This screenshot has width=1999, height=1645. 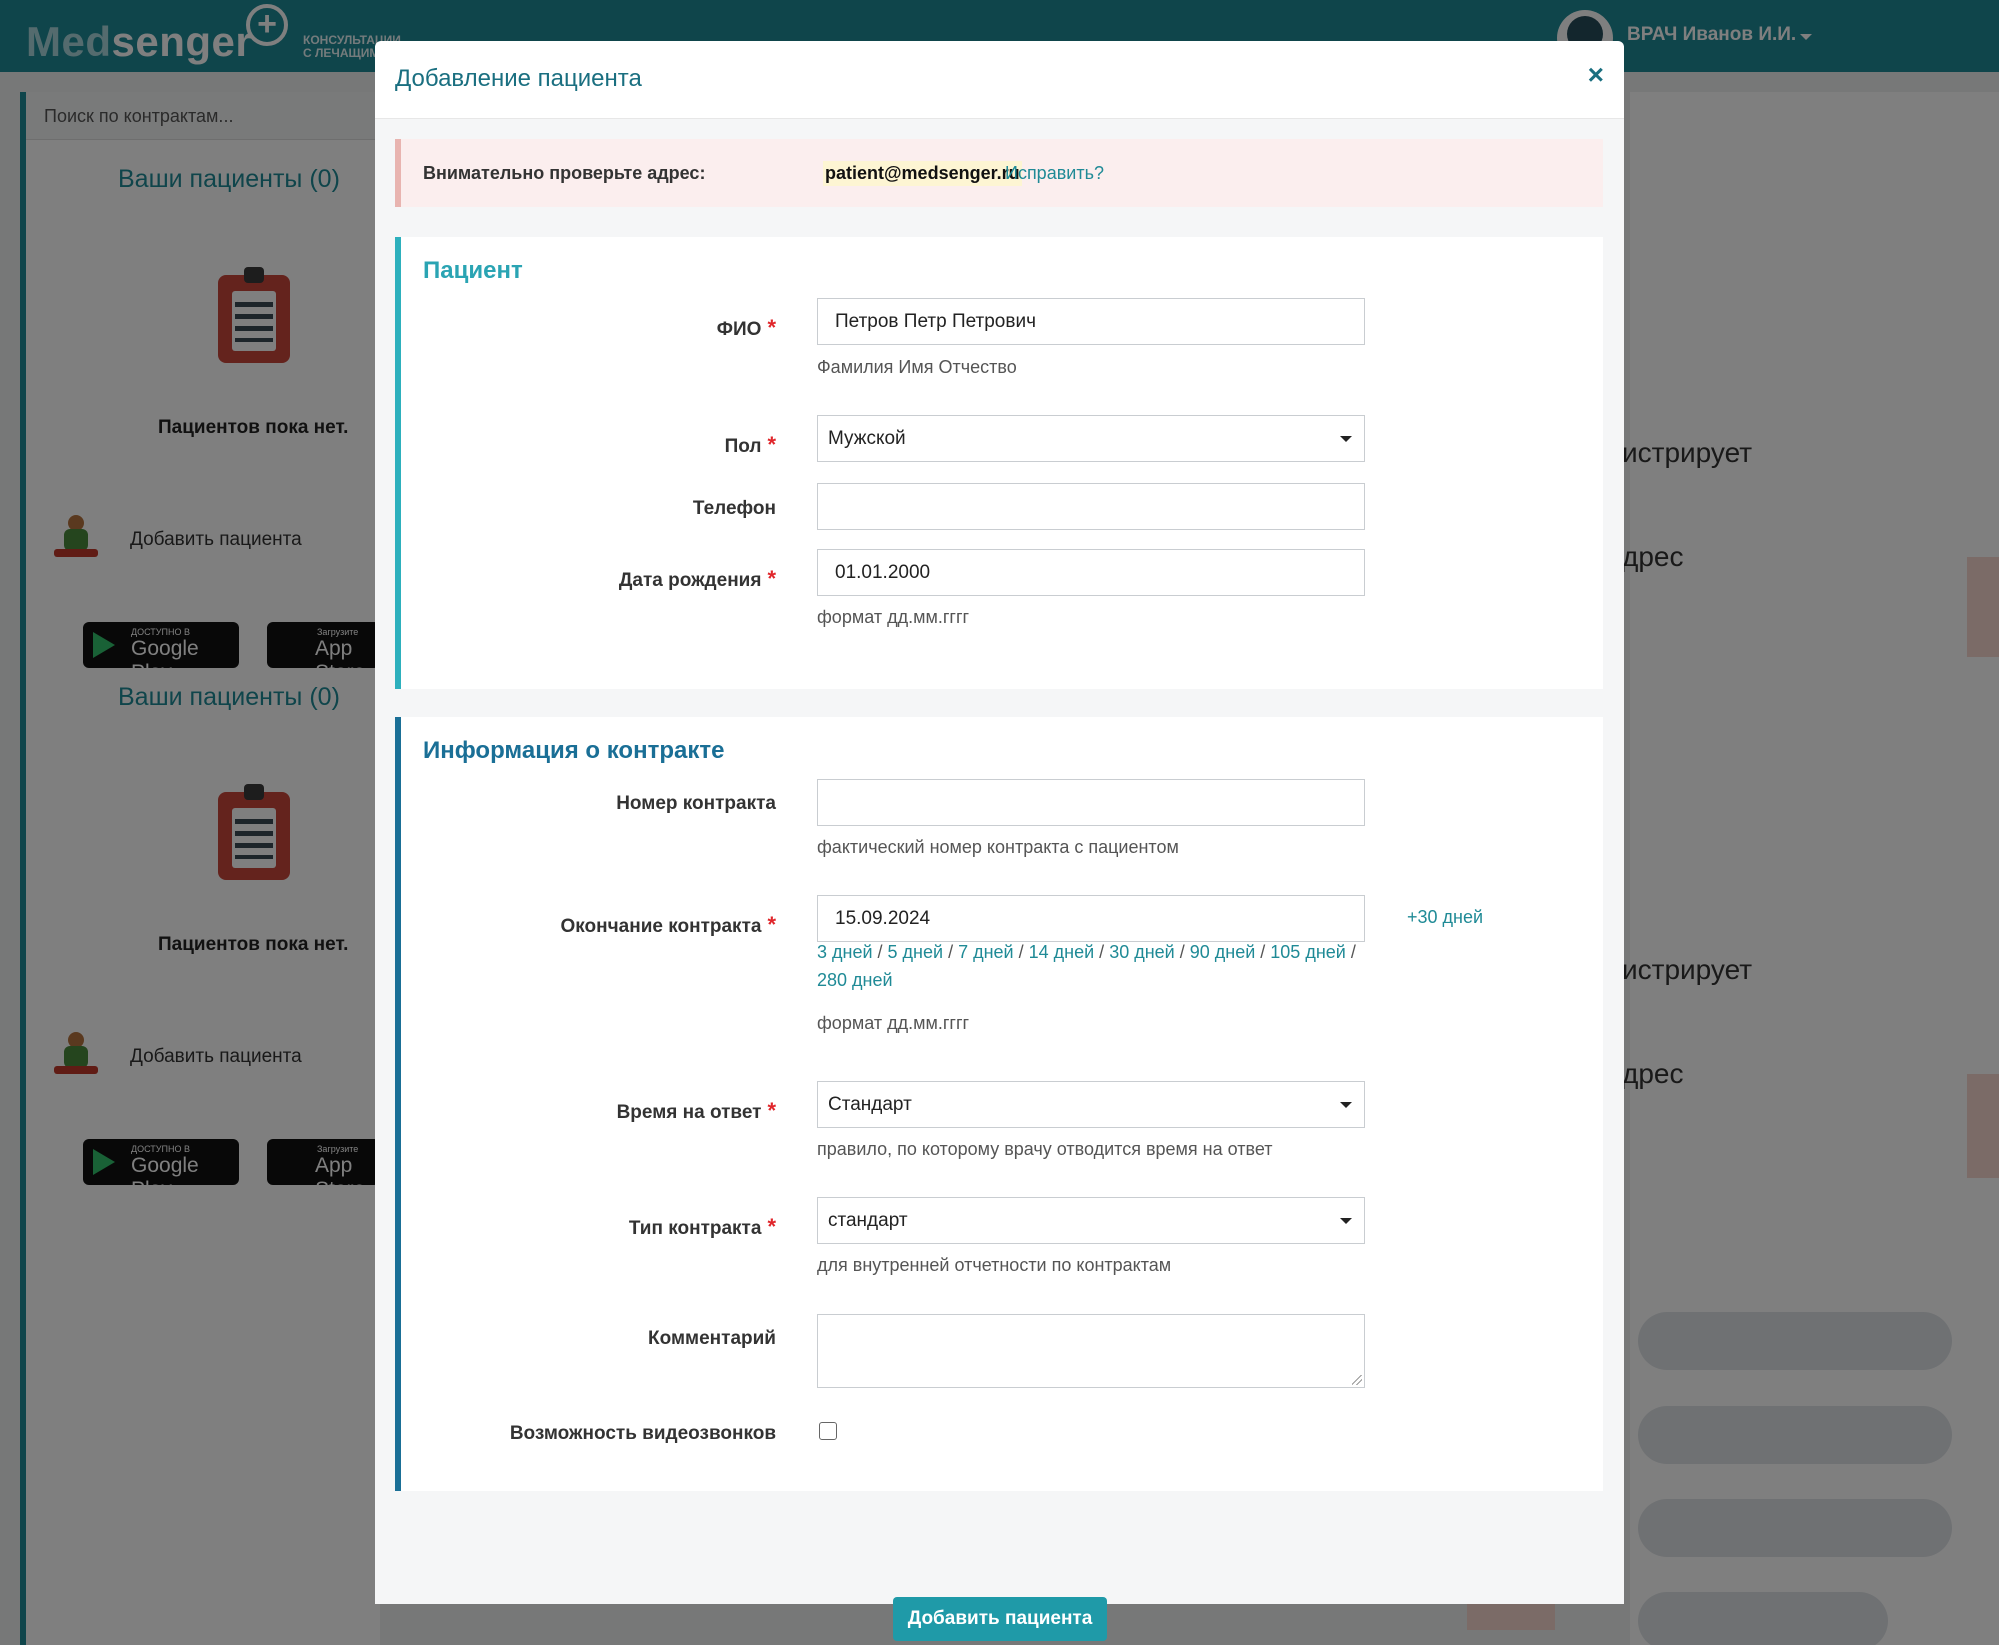 What do you see at coordinates (702, 1226) in the screenshot?
I see `contract-type-label: Тип контракта *` at bounding box center [702, 1226].